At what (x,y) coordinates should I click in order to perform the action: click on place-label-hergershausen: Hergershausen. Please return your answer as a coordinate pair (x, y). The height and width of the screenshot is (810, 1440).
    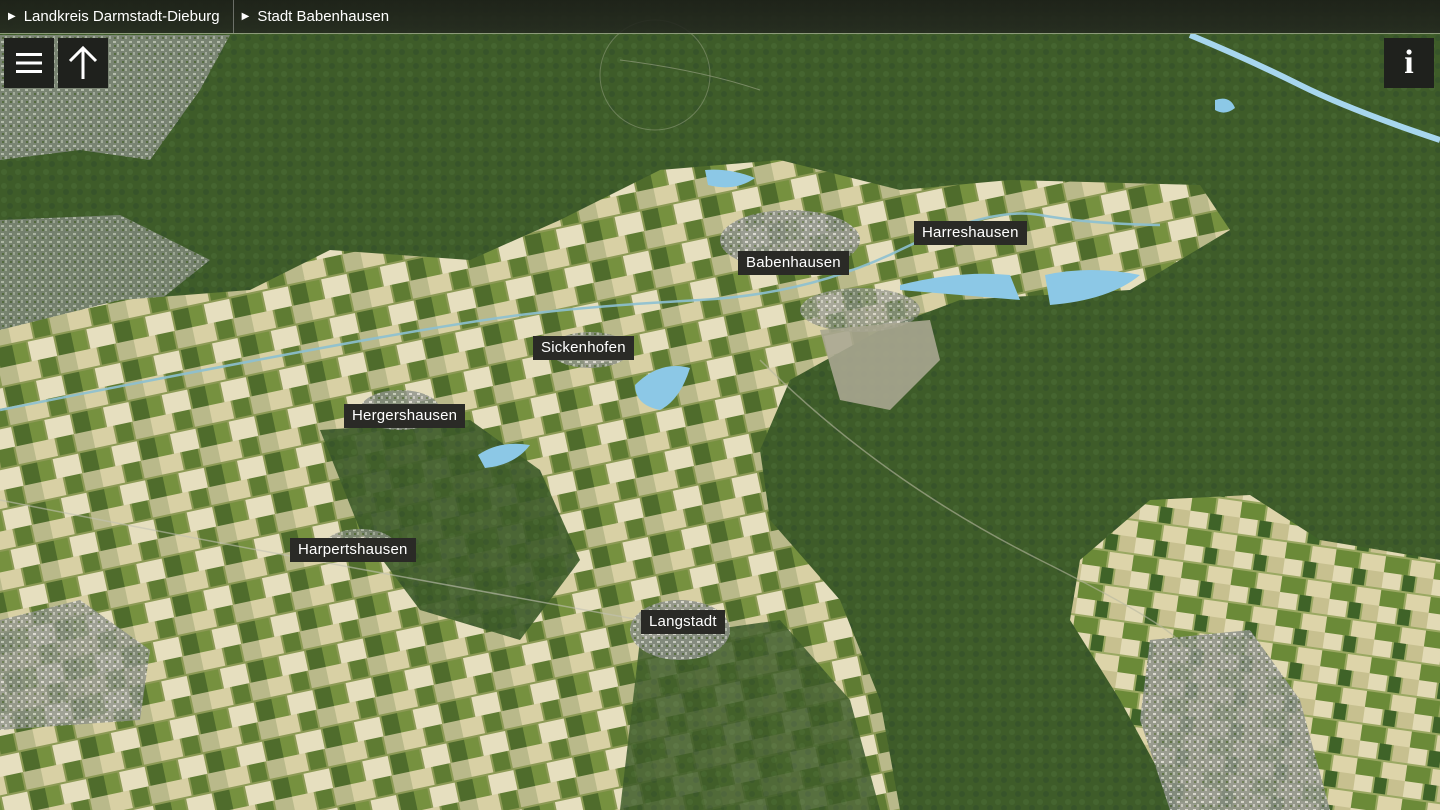
    Looking at the image, I should click on (405, 416).